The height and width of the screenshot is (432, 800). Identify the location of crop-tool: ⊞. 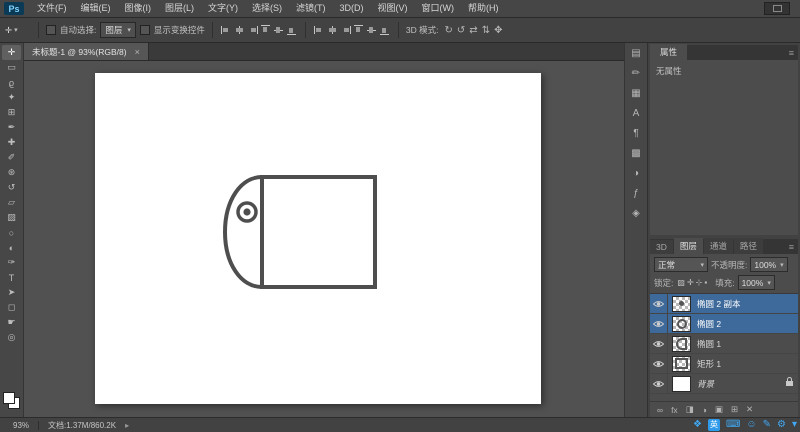
(11, 112).